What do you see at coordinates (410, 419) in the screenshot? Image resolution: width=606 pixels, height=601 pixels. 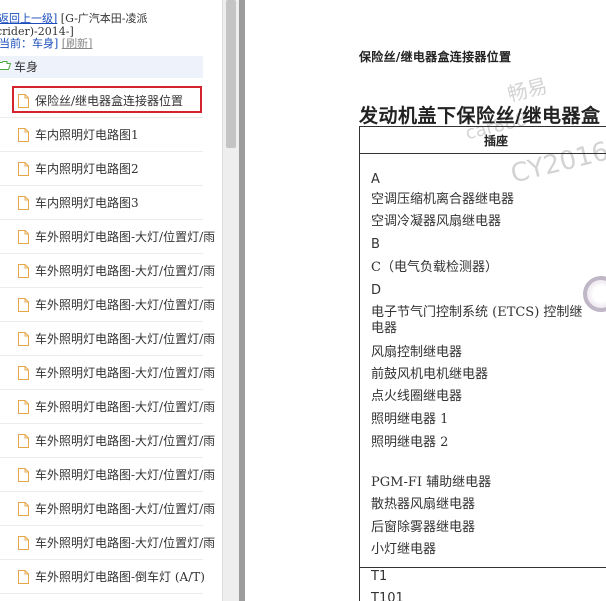 I see `table-row: 照明继电器 1` at bounding box center [410, 419].